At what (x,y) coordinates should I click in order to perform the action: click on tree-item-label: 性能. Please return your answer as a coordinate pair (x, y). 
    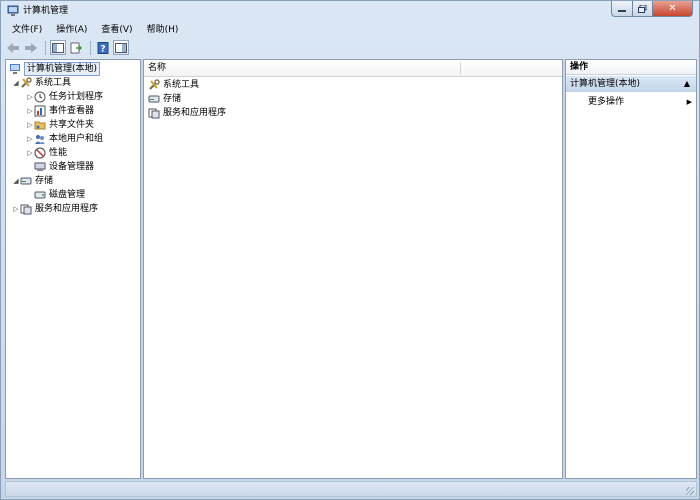
    Looking at the image, I should click on (58, 153).